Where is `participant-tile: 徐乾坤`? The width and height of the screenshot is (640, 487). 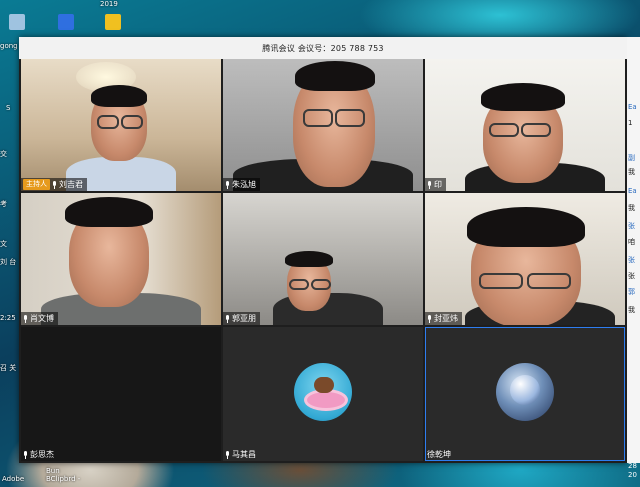 participant-tile: 徐乾坤 is located at coordinates (525, 394).